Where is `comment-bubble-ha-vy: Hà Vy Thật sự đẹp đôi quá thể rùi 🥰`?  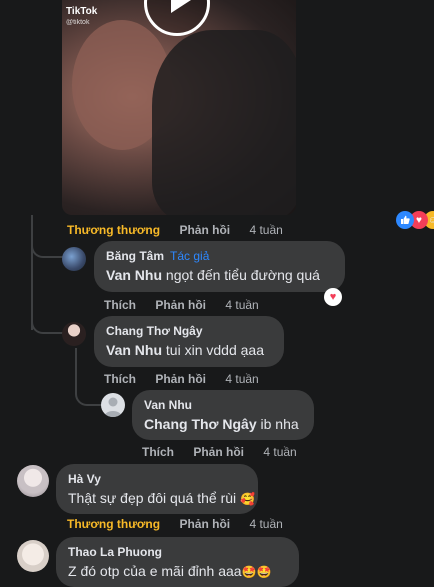 comment-bubble-ha-vy: Hà Vy Thật sự đẹp đôi quá thể rùi 🥰 is located at coordinates (157, 489).